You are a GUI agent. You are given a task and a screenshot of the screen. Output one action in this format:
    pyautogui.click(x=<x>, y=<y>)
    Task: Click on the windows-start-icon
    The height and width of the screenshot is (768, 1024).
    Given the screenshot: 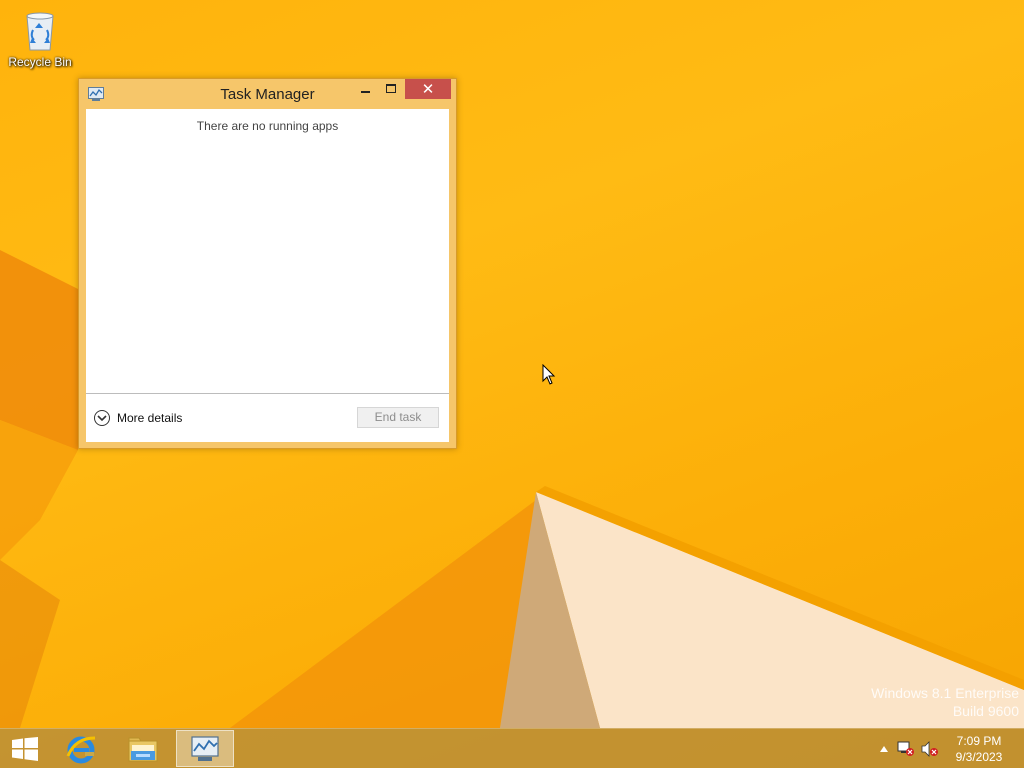 What is the action you would take?
    pyautogui.click(x=25, y=748)
    